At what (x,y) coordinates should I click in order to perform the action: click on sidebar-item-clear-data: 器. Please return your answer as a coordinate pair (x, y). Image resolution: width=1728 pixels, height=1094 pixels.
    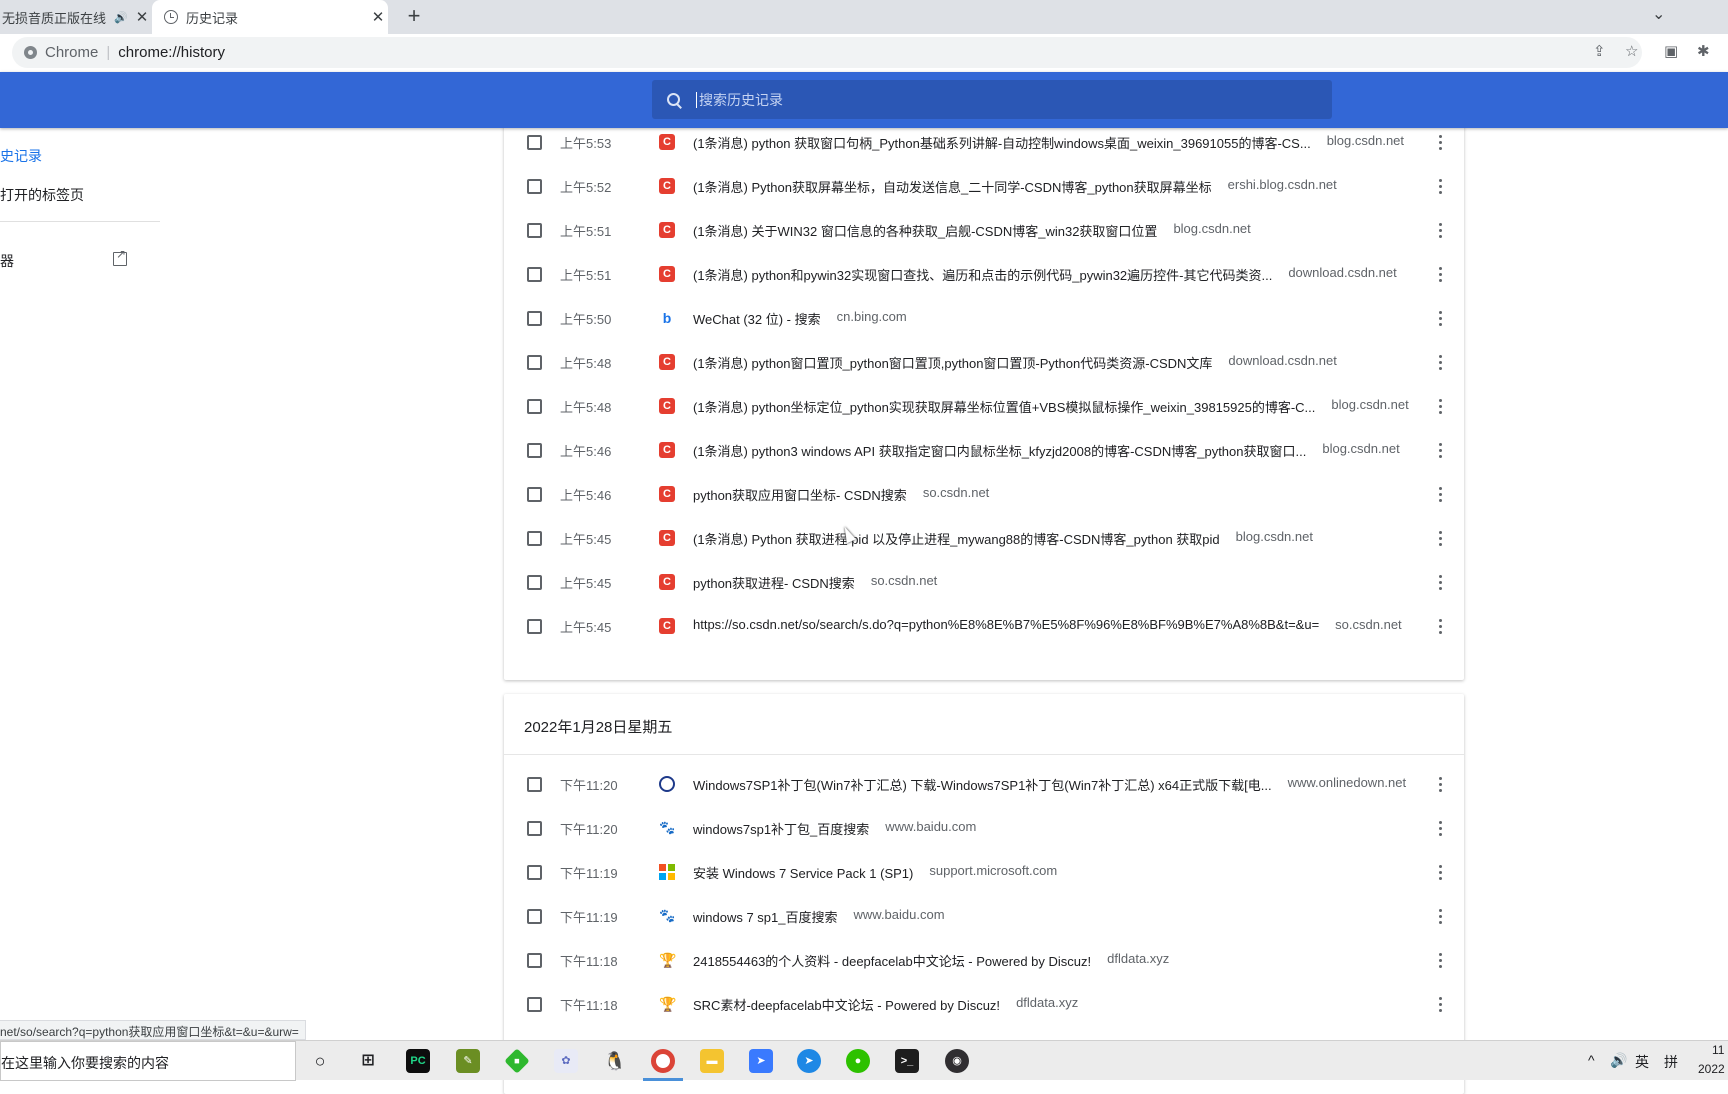
    Looking at the image, I should click on (7, 261).